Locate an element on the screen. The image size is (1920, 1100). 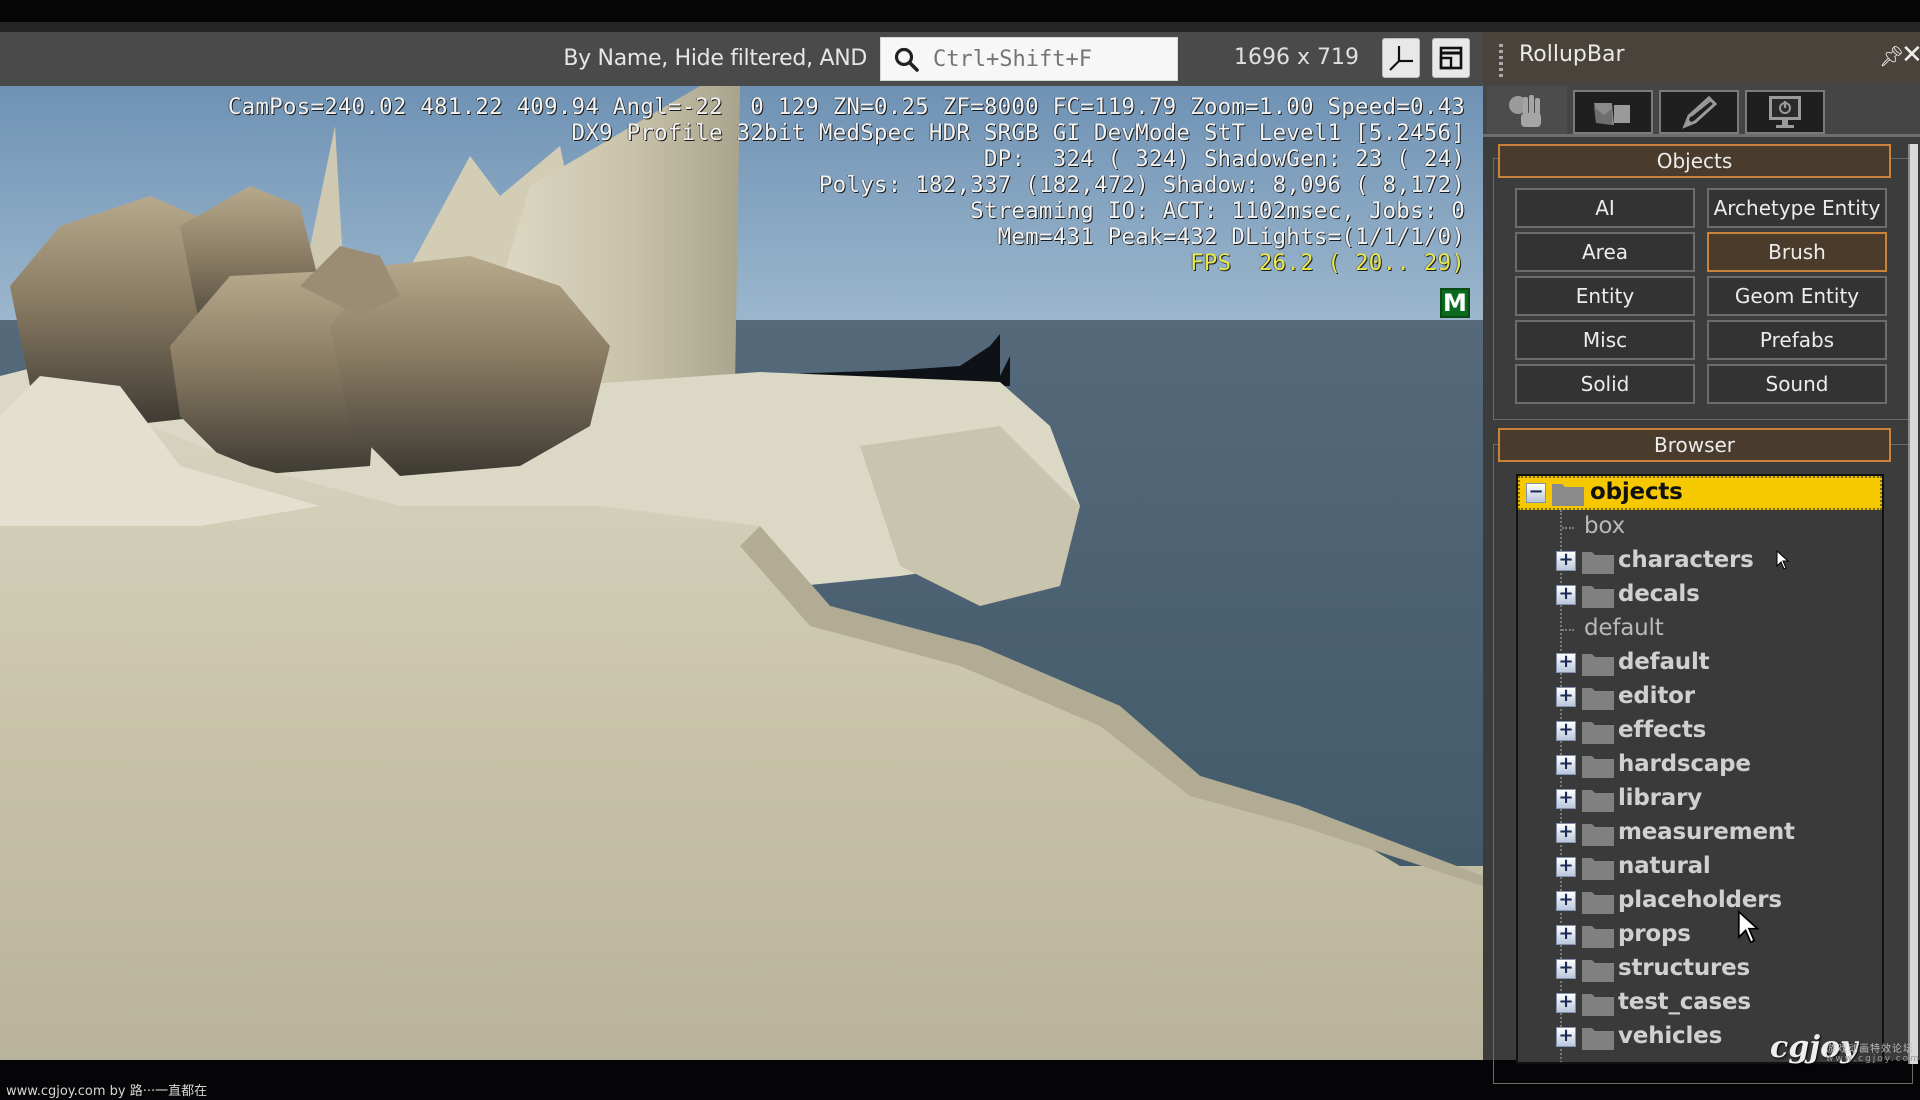
objects-section-header: Objects is located at coordinates (1694, 161).